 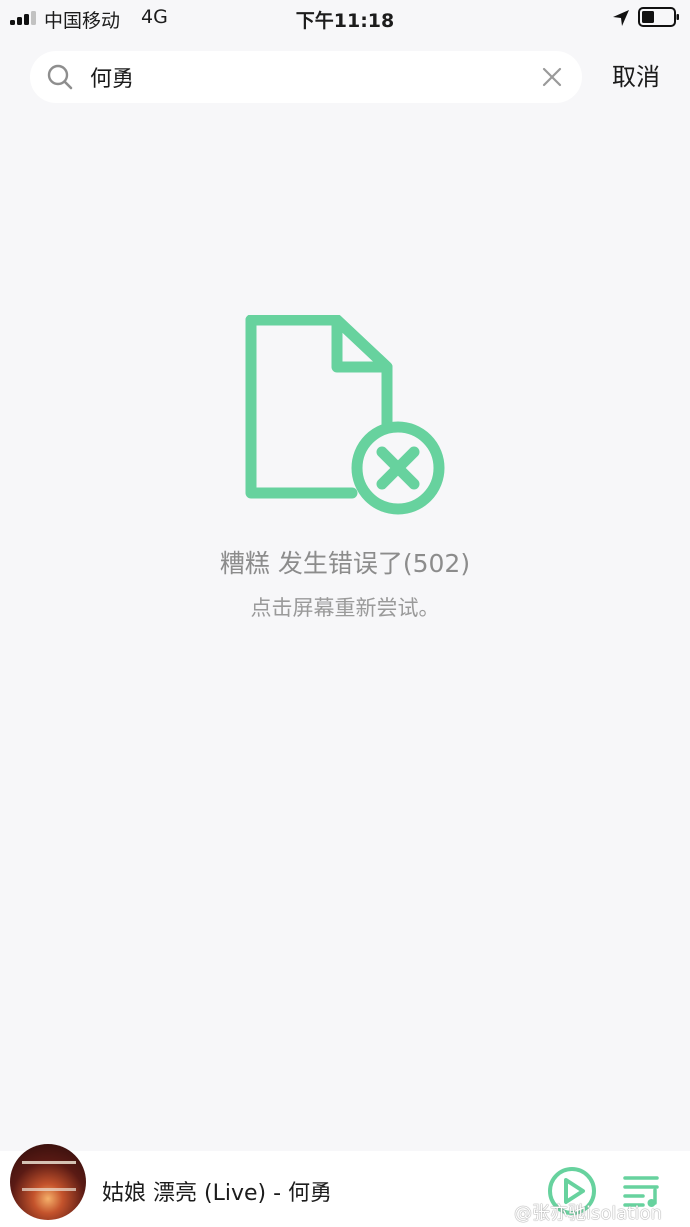 What do you see at coordinates (658, 17) in the screenshot?
I see `battery-icon` at bounding box center [658, 17].